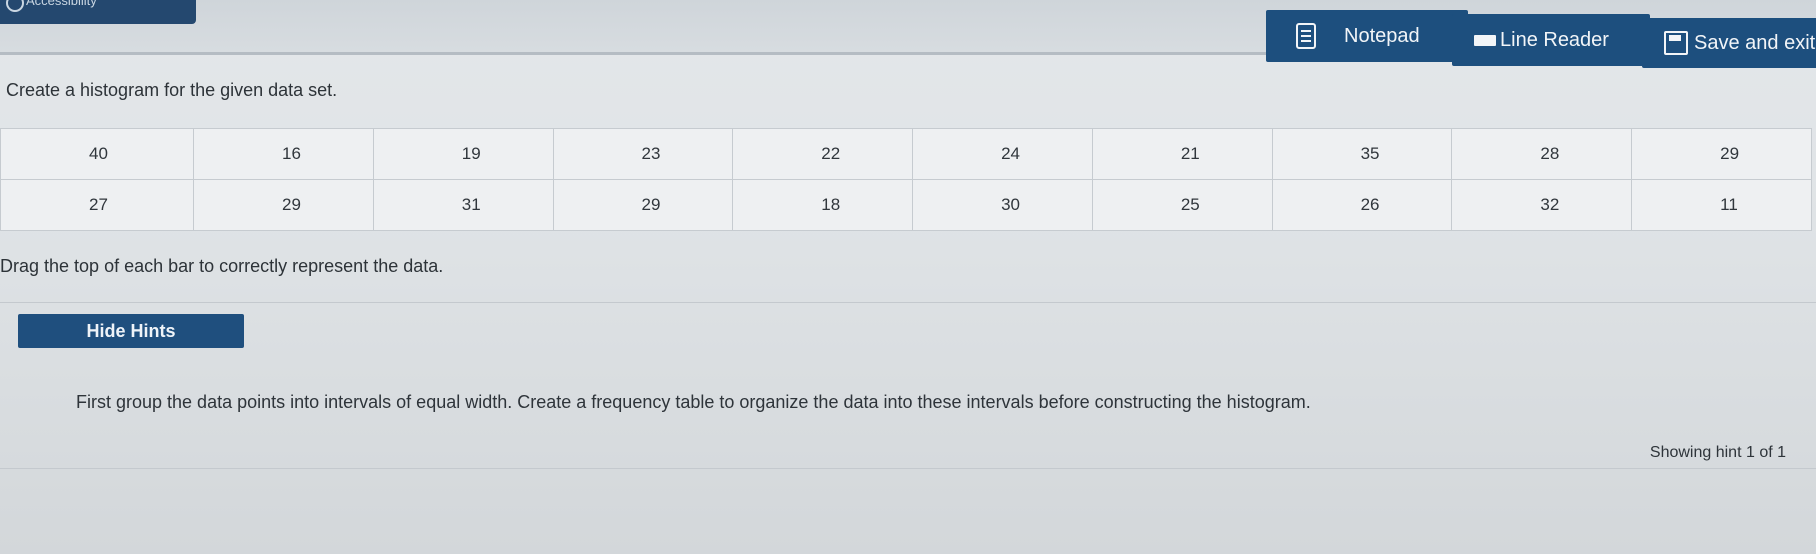 Image resolution: width=1816 pixels, height=554 pixels. I want to click on save-and-exit-label: Save and exit, so click(1755, 42).